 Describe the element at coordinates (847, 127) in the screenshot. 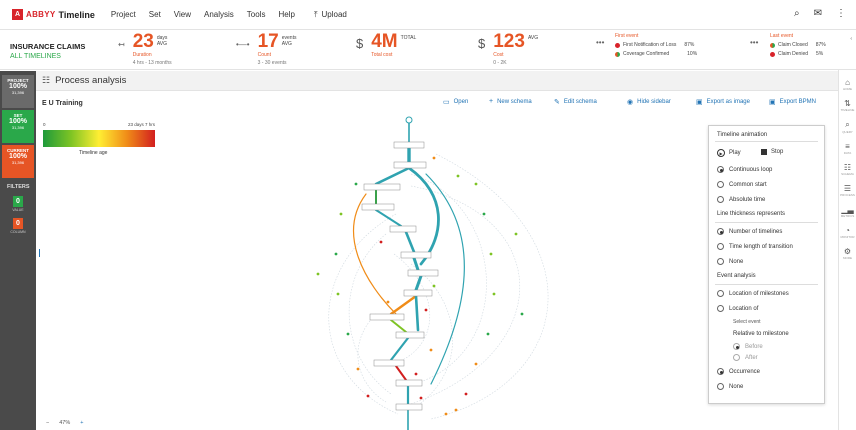

I see `rail-query: ⌕ QUERY` at that location.